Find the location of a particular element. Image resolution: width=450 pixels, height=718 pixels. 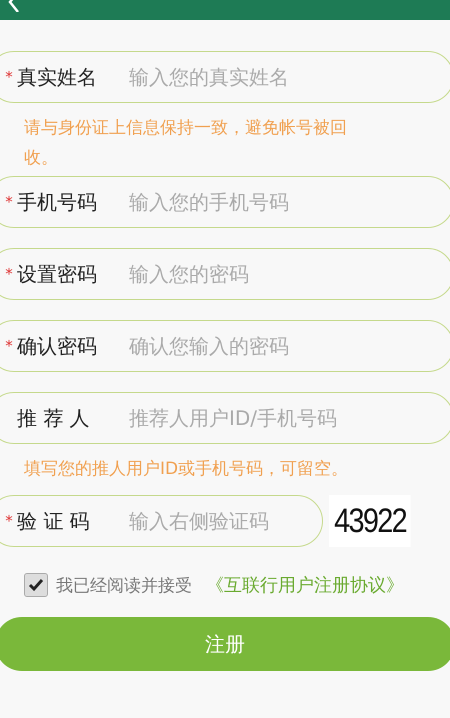

hint-text: 请与身份证上信息保持一致，避免帐号被回收。 is located at coordinates (186, 143).